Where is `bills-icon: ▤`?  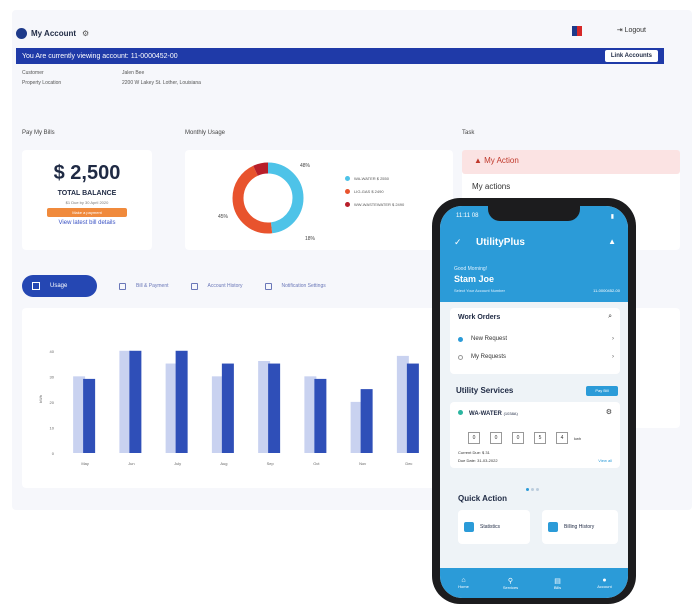
bills-icon: ▤ is located at coordinates (557, 581).